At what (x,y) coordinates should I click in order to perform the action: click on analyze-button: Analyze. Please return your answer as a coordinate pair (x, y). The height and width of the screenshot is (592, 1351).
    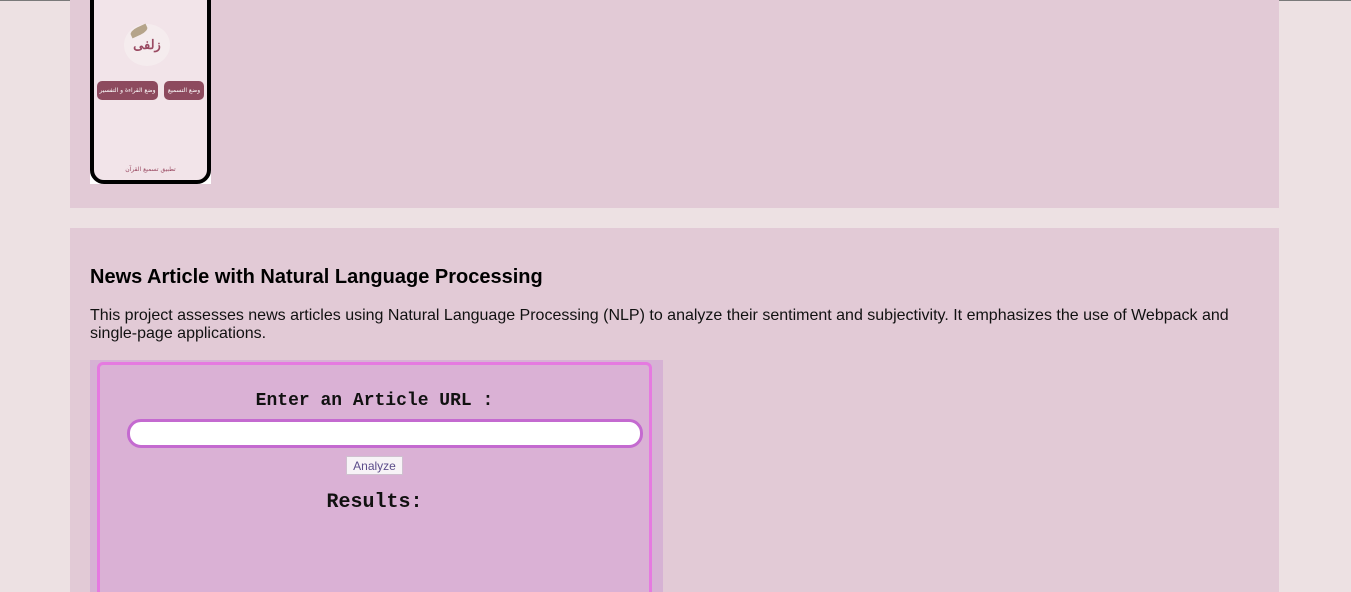
    Looking at the image, I should click on (374, 465).